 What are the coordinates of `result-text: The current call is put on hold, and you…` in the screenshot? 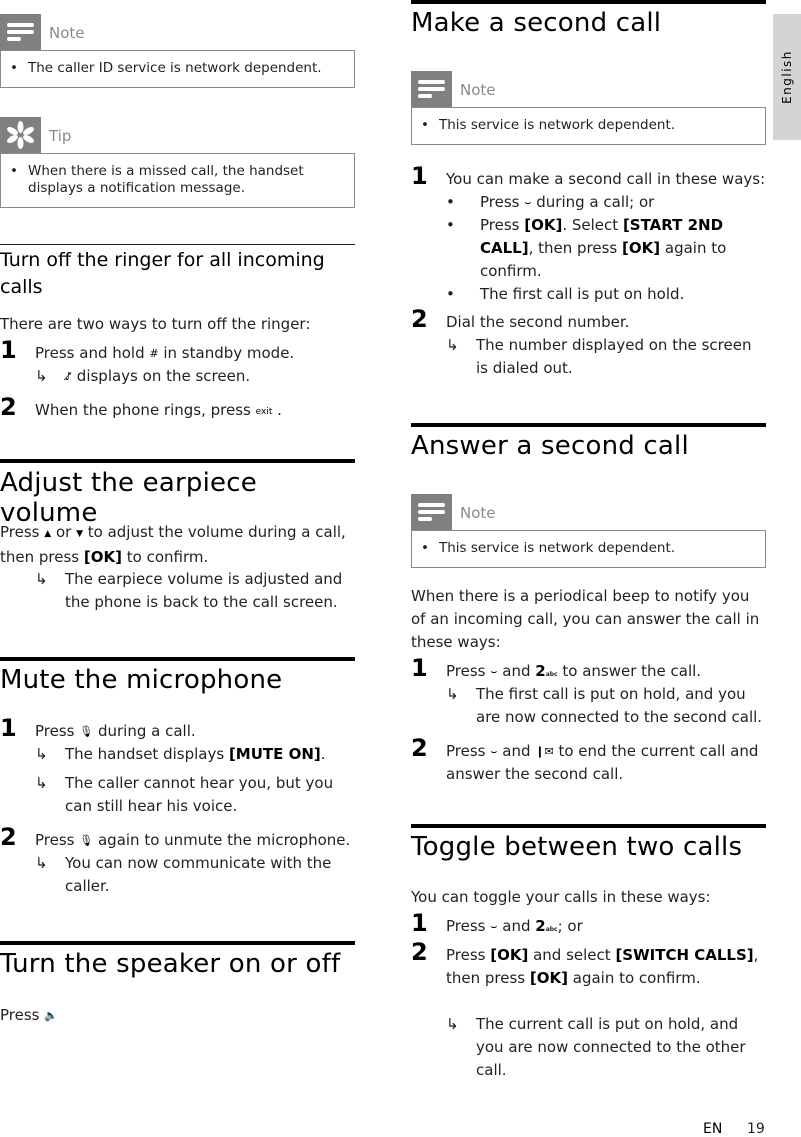 It's located at (611, 1047).